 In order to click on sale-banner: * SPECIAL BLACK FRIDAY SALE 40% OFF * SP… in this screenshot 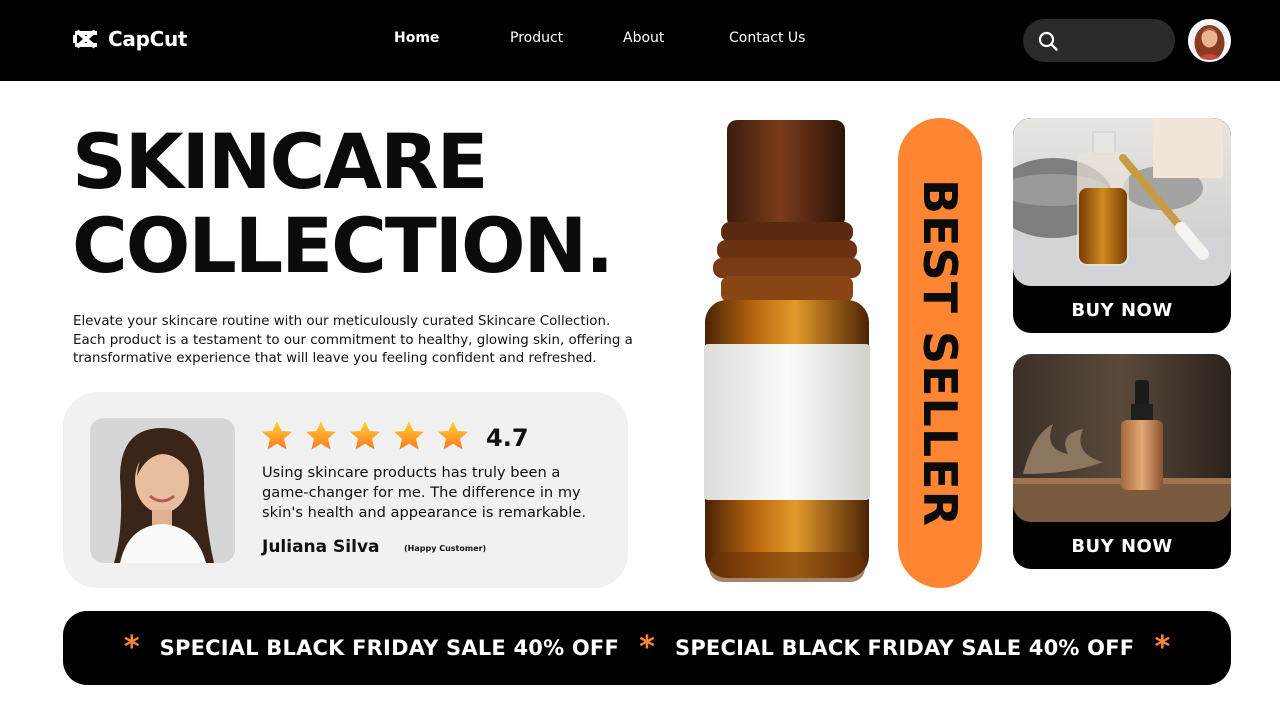, I will do `click(647, 648)`.